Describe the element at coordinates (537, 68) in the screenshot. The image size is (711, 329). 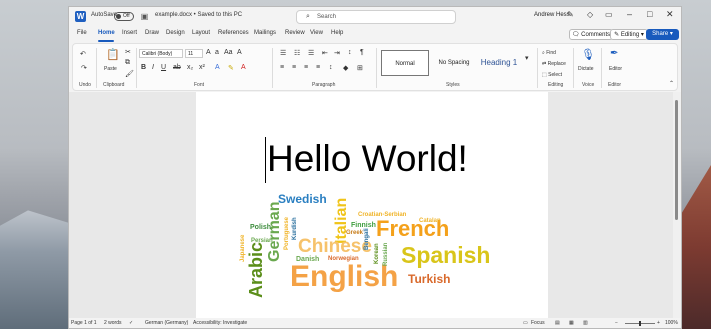
I see `divider` at that location.